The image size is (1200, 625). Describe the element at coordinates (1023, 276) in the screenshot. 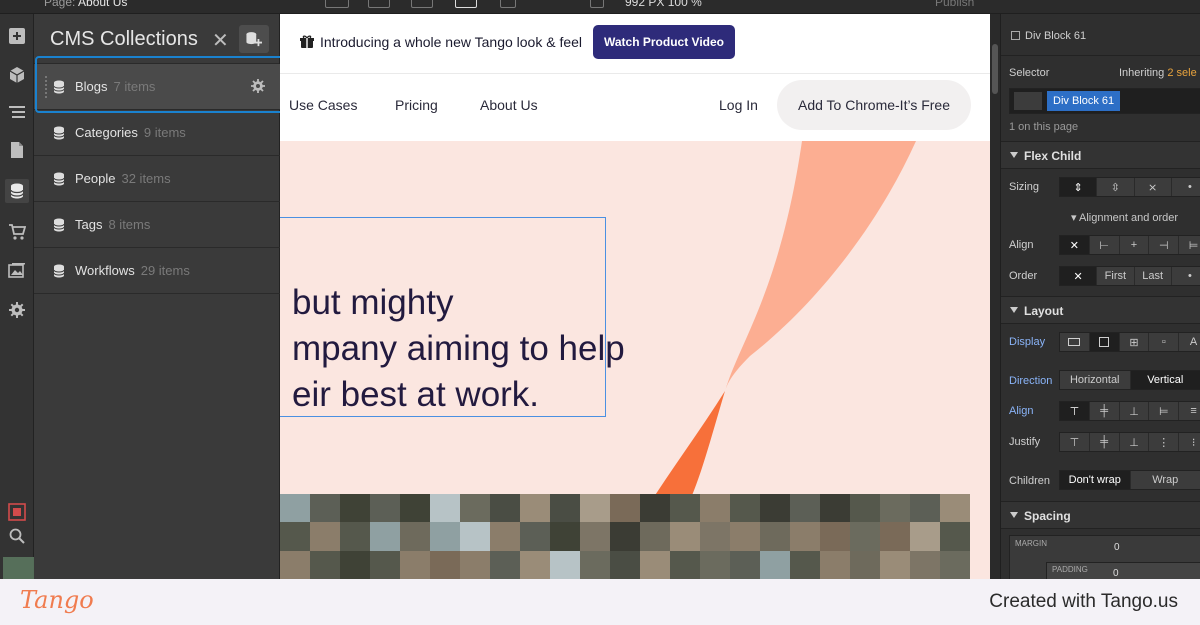

I see `order-label: Order` at that location.